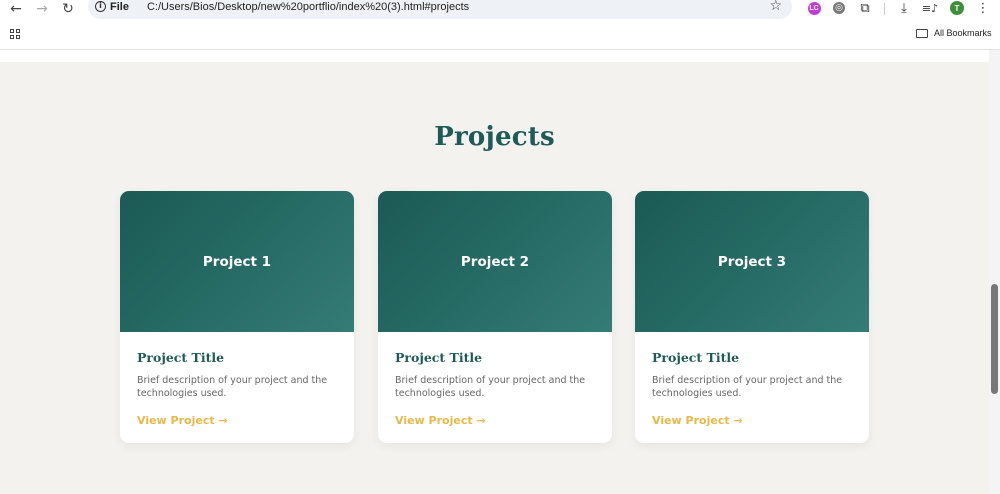  Describe the element at coordinates (963, 33) in the screenshot. I see `all-bookmarks-label: All Bookmarks` at that location.